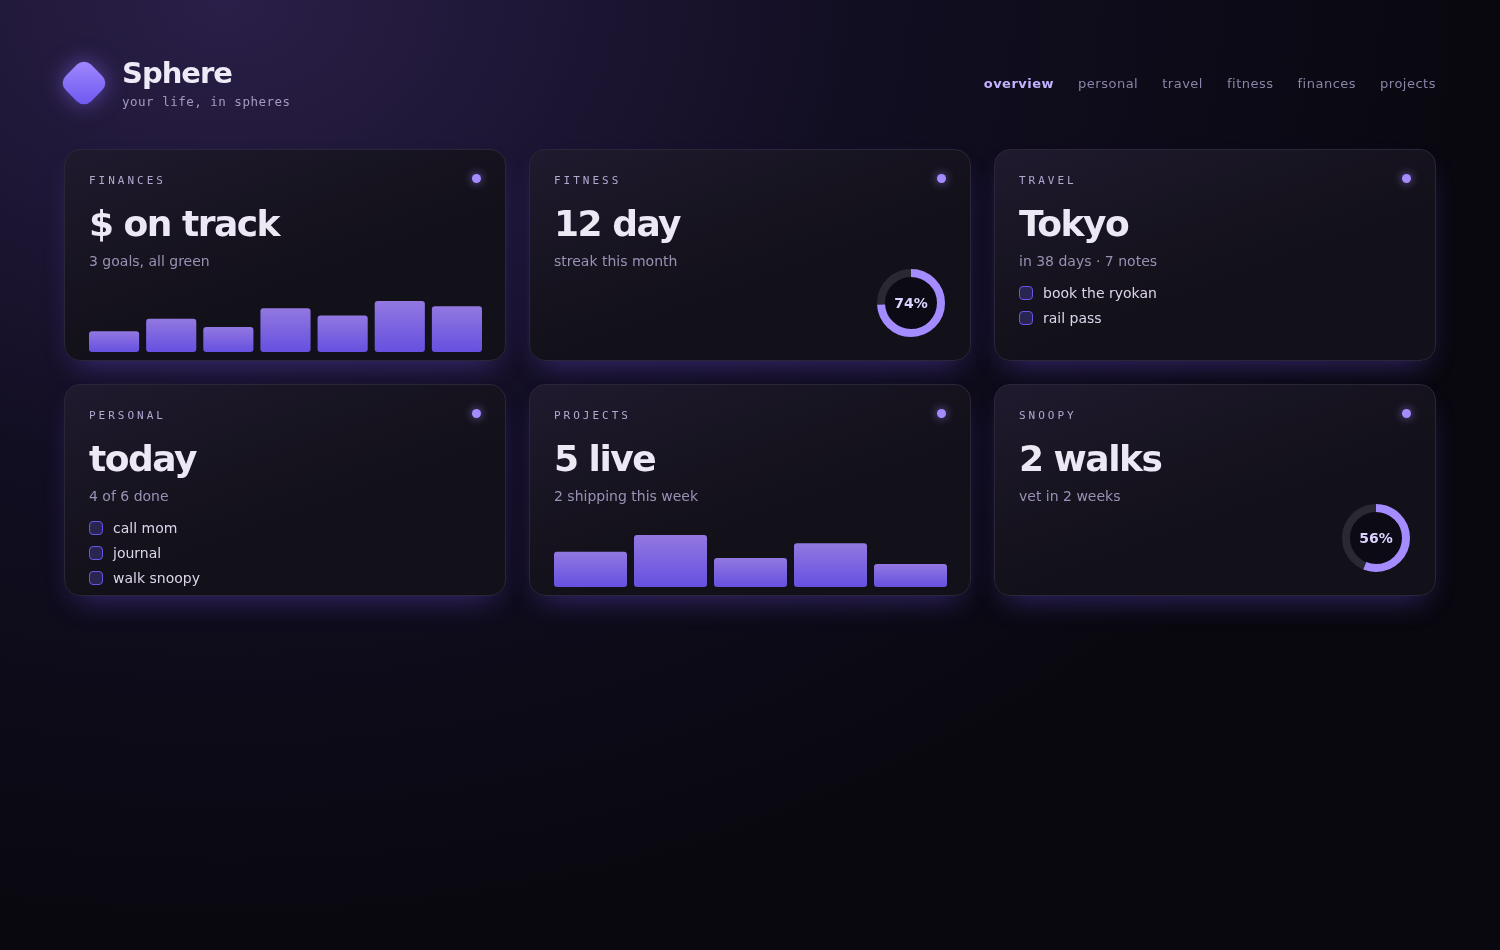 The width and height of the screenshot is (1500, 950). What do you see at coordinates (145, 528) in the screenshot?
I see `task-label: call mom` at bounding box center [145, 528].